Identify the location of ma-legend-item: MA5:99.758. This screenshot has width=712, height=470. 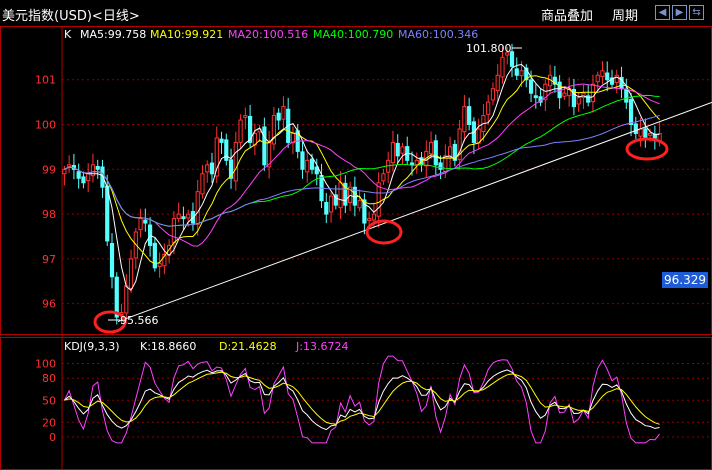
(113, 34).